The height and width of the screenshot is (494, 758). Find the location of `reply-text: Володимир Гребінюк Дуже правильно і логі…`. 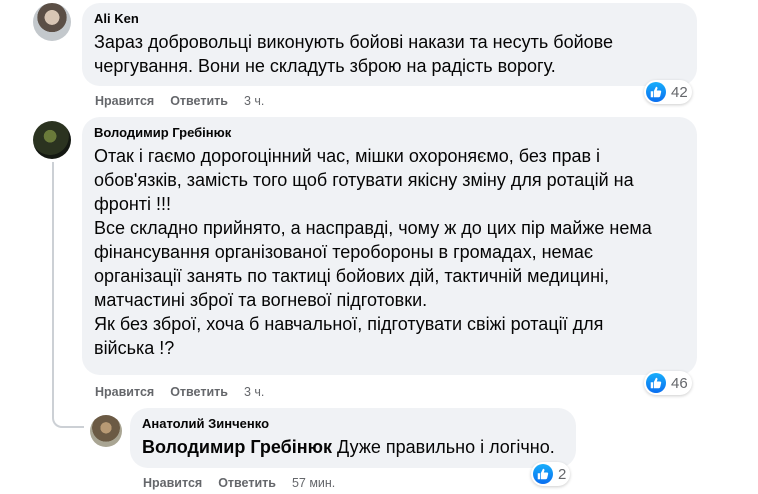

reply-text: Володимир Гребінюк Дуже правильно і логі… is located at coordinates (353, 447).